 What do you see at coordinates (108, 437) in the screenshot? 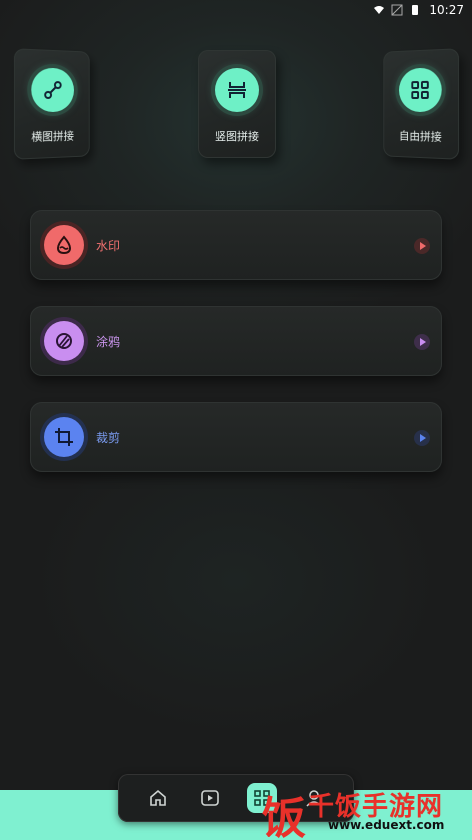
I see `card-label: 裁剪` at bounding box center [108, 437].